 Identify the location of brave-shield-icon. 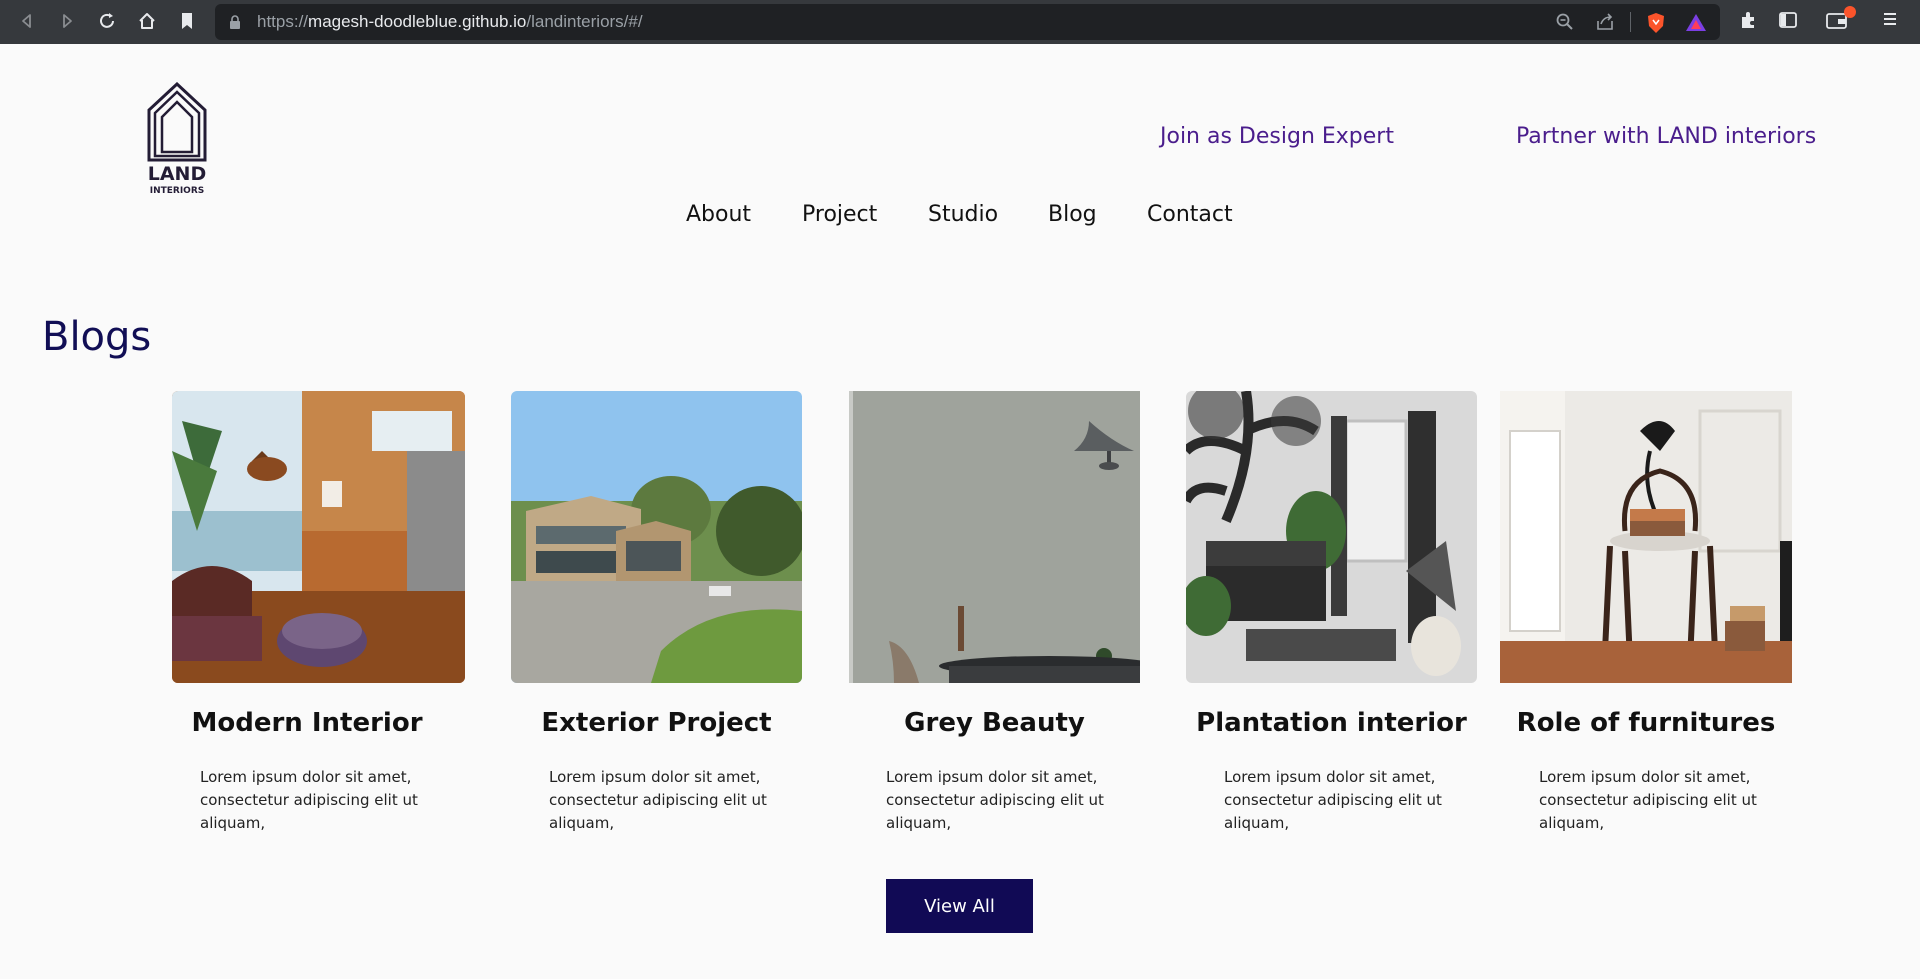
(1656, 25).